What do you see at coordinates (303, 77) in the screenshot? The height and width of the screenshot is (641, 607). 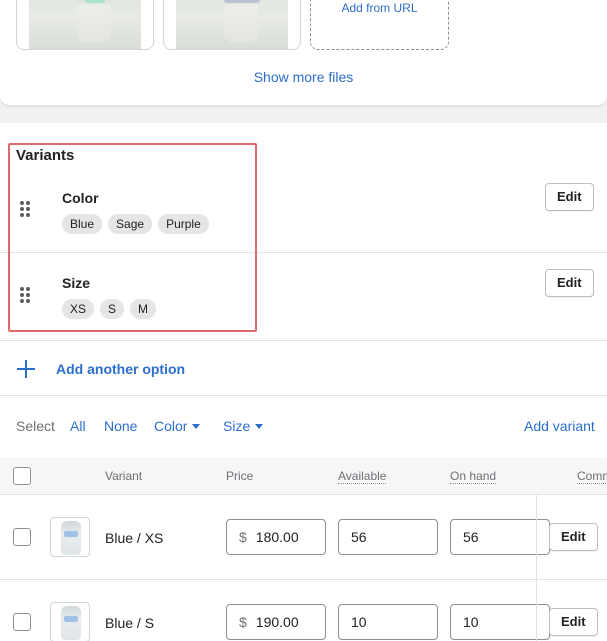 I see `show-more-files-link: Show more files` at bounding box center [303, 77].